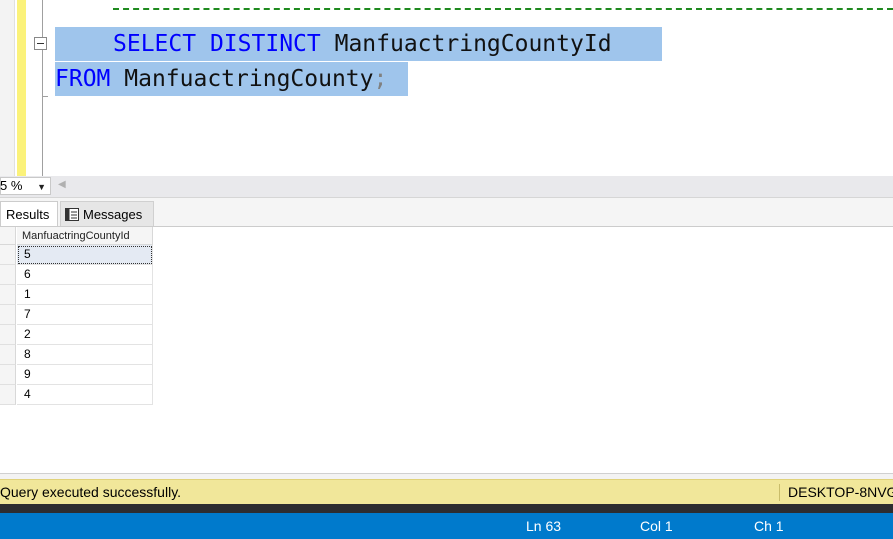 The image size is (893, 539). What do you see at coordinates (656, 526) in the screenshot?
I see `column-indicator: Col 1` at bounding box center [656, 526].